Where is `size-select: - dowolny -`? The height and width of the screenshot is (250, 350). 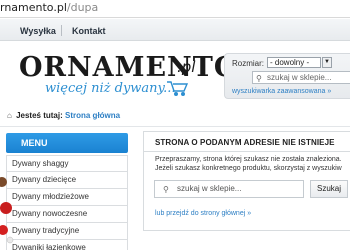 size-select: - dowolny - is located at coordinates (294, 62).